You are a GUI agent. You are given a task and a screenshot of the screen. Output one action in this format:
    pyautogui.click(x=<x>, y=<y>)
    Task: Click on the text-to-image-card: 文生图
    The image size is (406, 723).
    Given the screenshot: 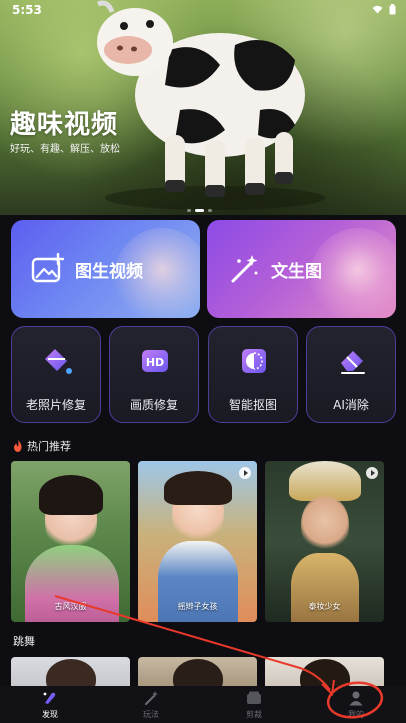 What is the action you would take?
    pyautogui.click(x=301, y=269)
    